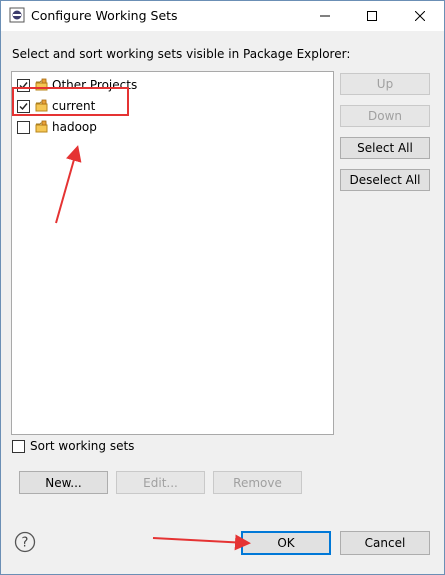  What do you see at coordinates (385, 543) in the screenshot?
I see `cancel-button: Cancel` at bounding box center [385, 543].